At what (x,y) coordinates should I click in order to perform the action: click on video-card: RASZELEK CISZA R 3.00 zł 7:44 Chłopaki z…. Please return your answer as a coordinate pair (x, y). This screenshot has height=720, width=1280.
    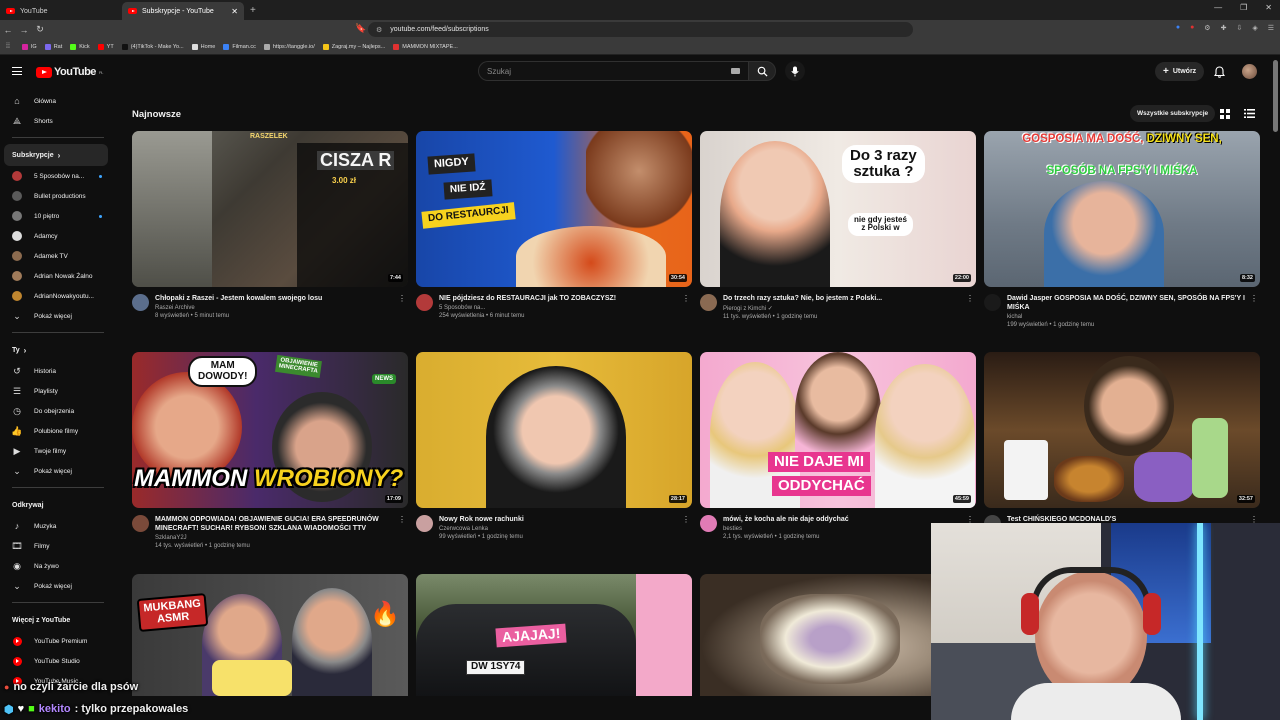
    Looking at the image, I should click on (270, 225).